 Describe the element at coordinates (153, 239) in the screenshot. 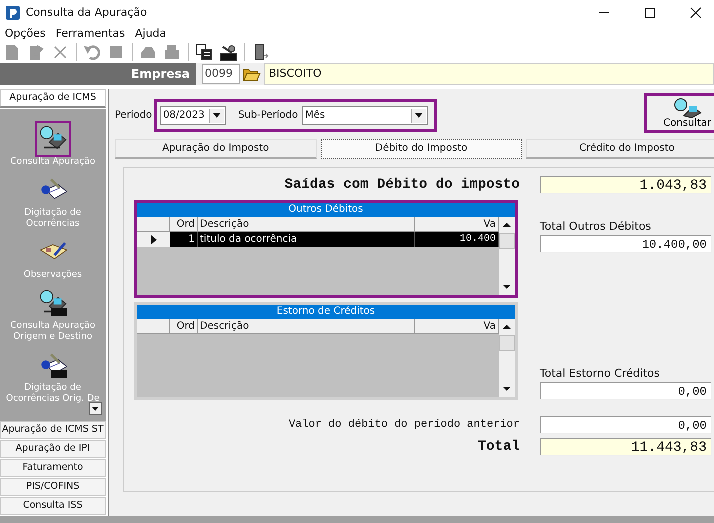

I see `row-pointer-icon` at that location.